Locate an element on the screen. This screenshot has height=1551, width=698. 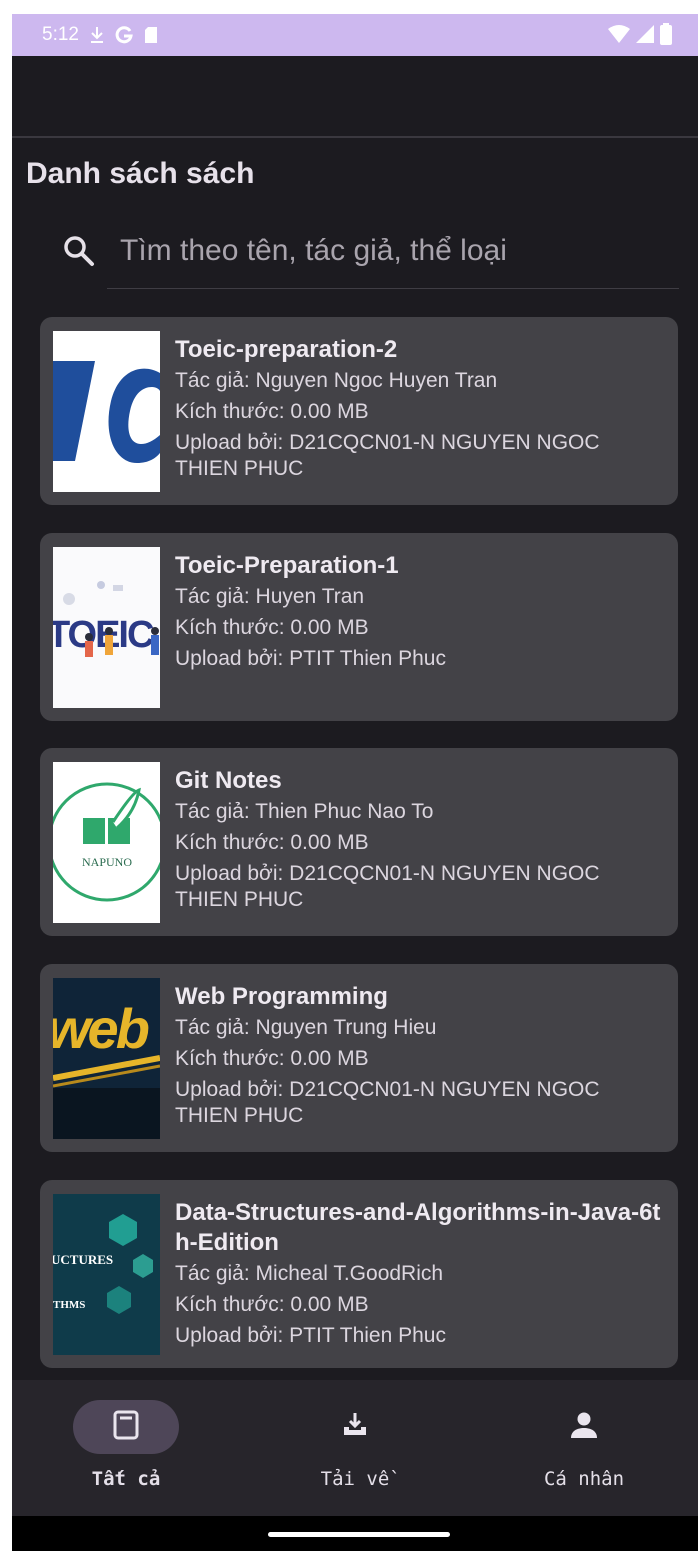
book-cover is located at coordinates (106, 411).